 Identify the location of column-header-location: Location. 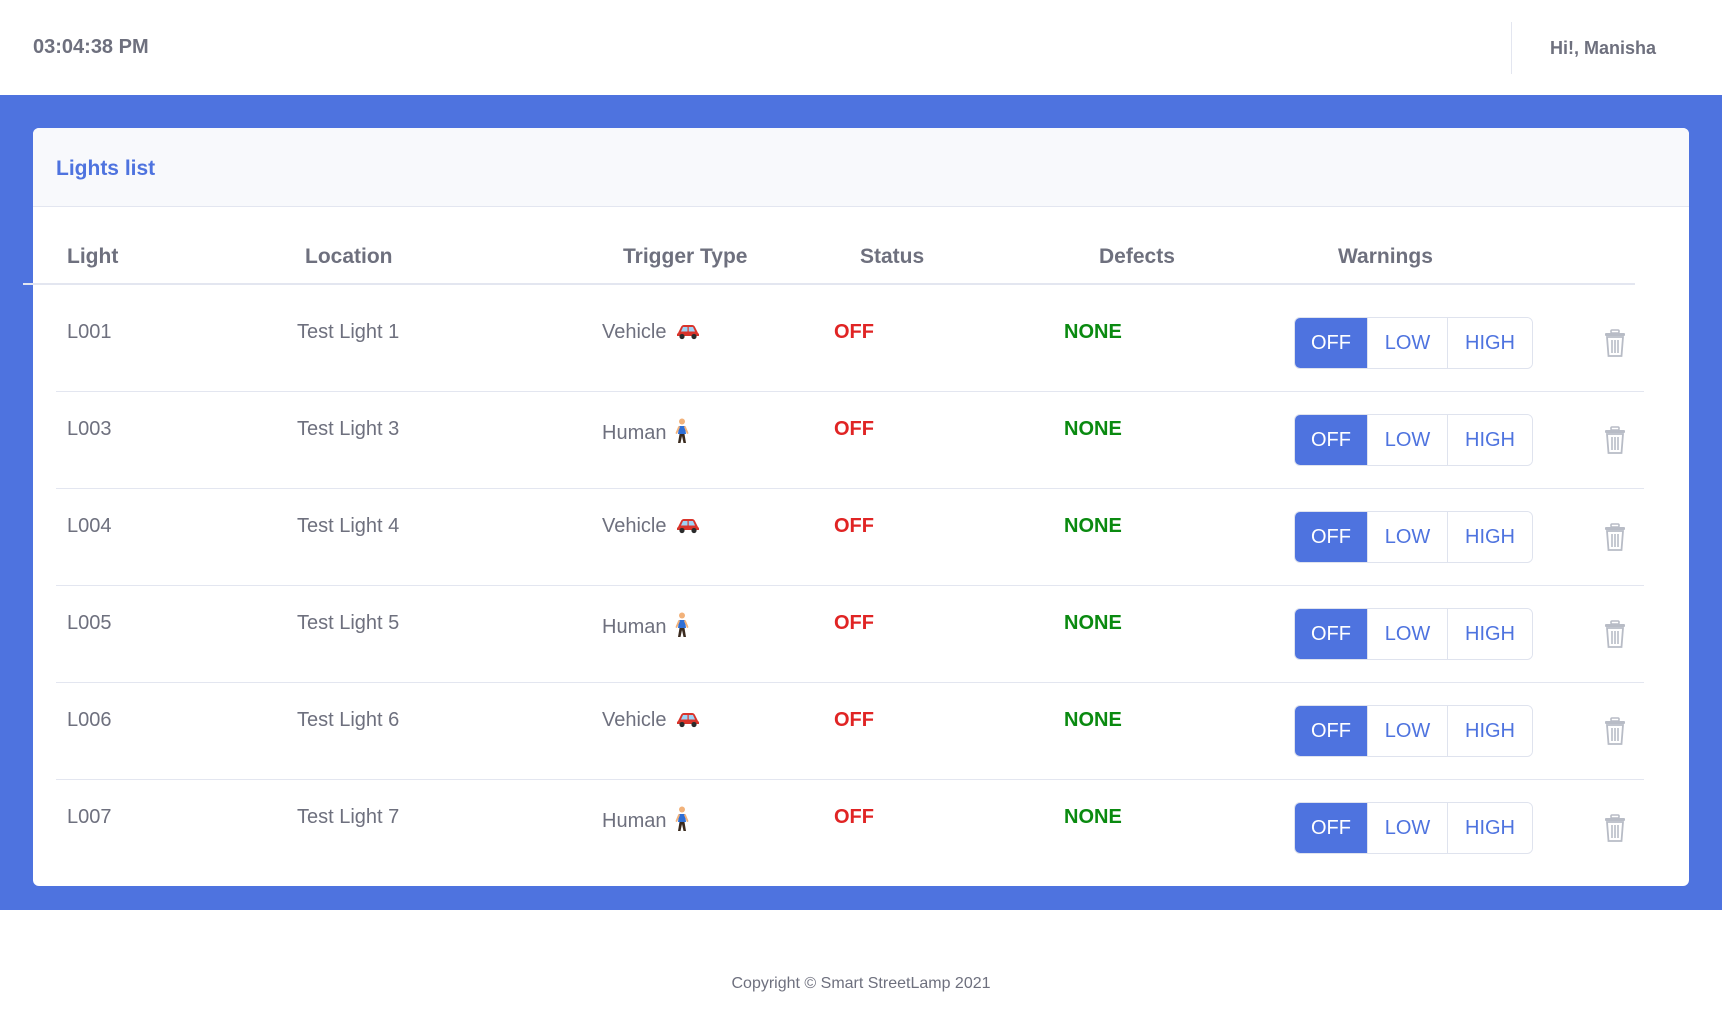
(349, 256).